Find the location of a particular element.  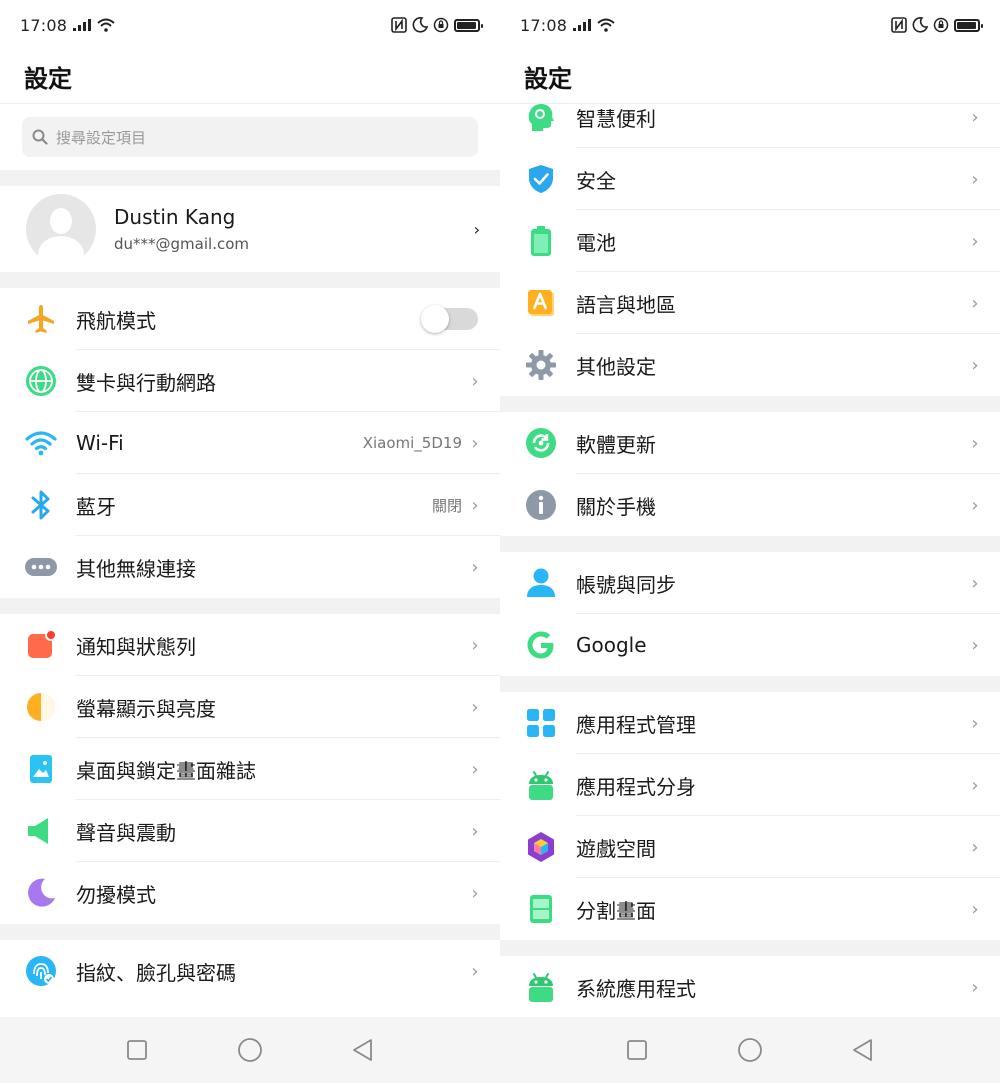

android-icon is located at coordinates (541, 785).